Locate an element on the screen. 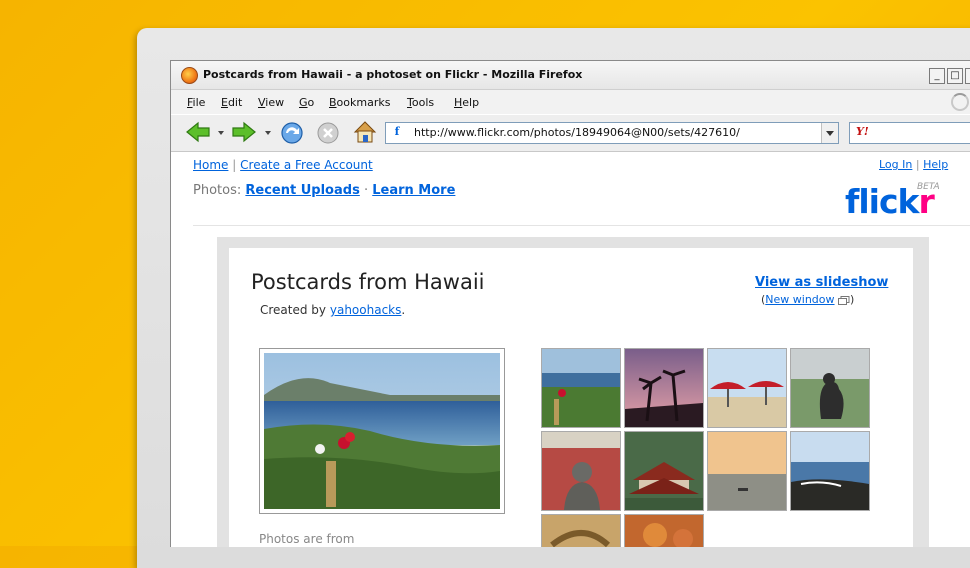  primary-photo-image is located at coordinates (382, 431).